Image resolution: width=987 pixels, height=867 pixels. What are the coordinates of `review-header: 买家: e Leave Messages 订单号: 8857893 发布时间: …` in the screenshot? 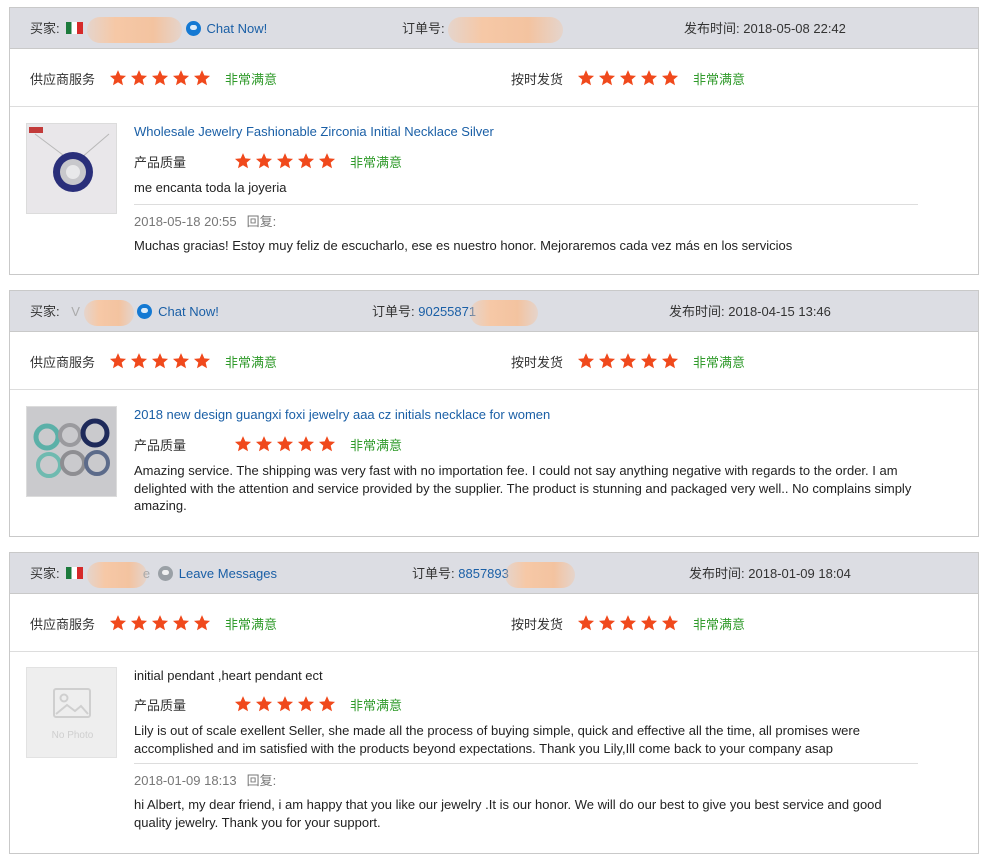 It's located at (494, 573).